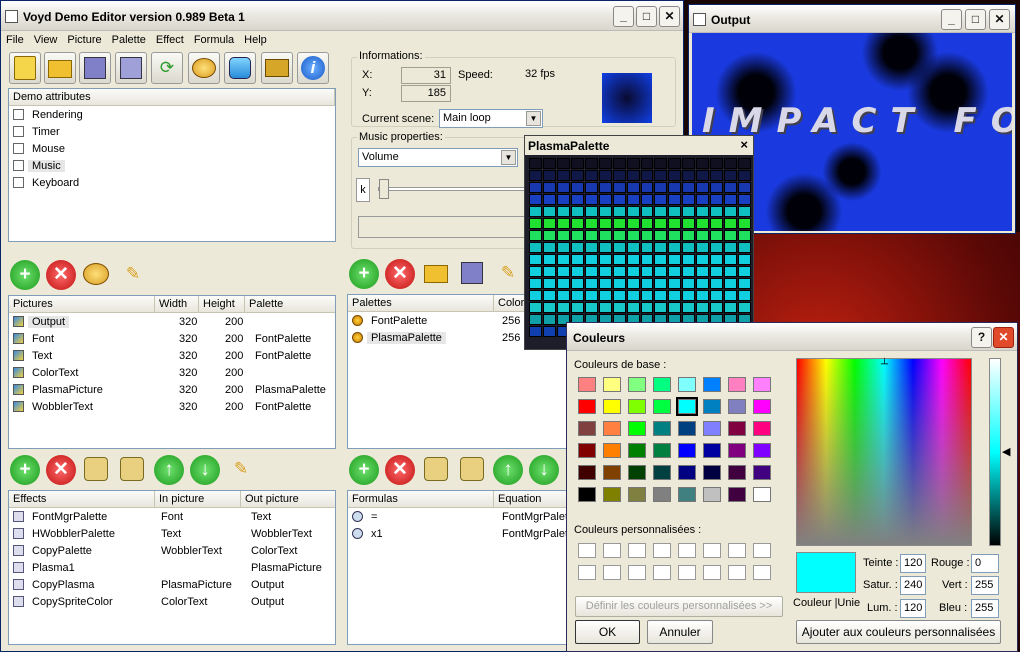  Describe the element at coordinates (131, 68) in the screenshot. I see `save-as-icon` at that location.